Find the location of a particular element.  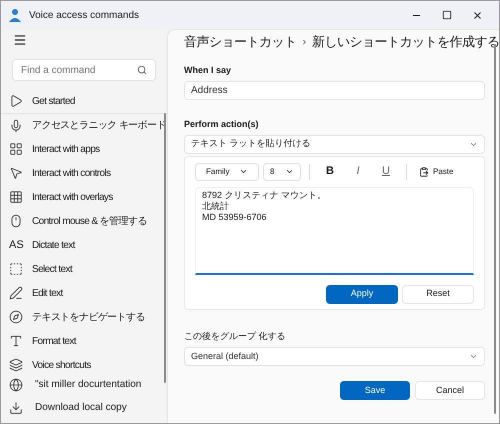

editor-line: MD 53959-6706 is located at coordinates (235, 217).